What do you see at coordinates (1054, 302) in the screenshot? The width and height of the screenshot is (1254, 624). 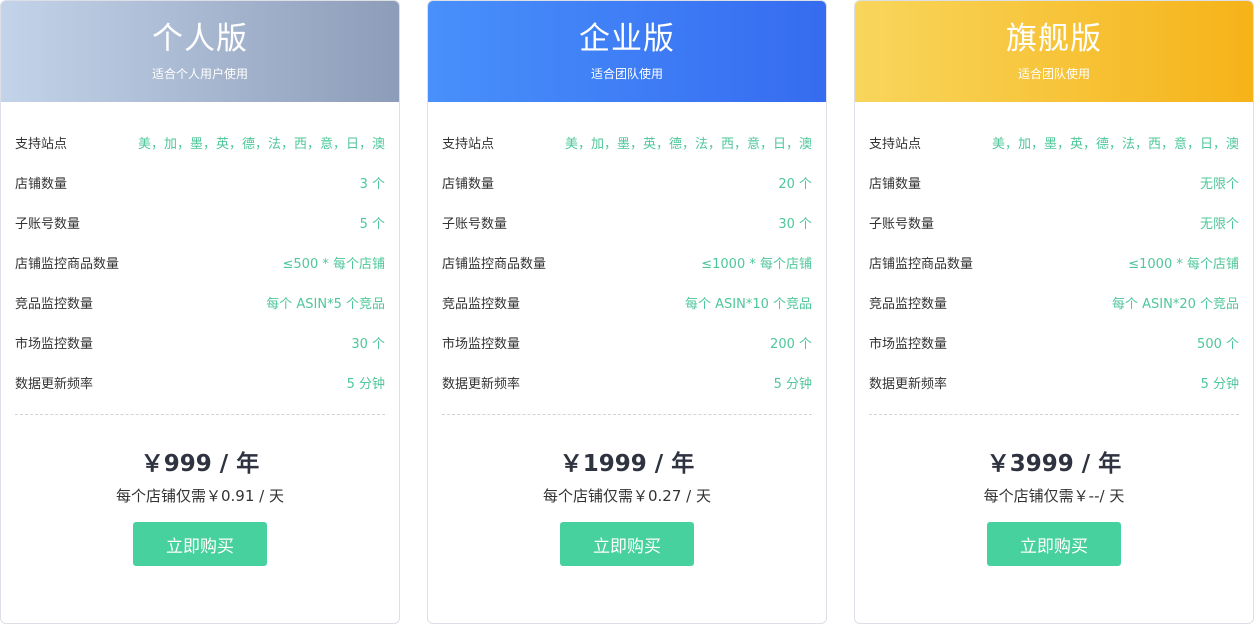 I see `feature-row: 竞品监控数量 每个 ASIN*20 个竞品` at bounding box center [1054, 302].